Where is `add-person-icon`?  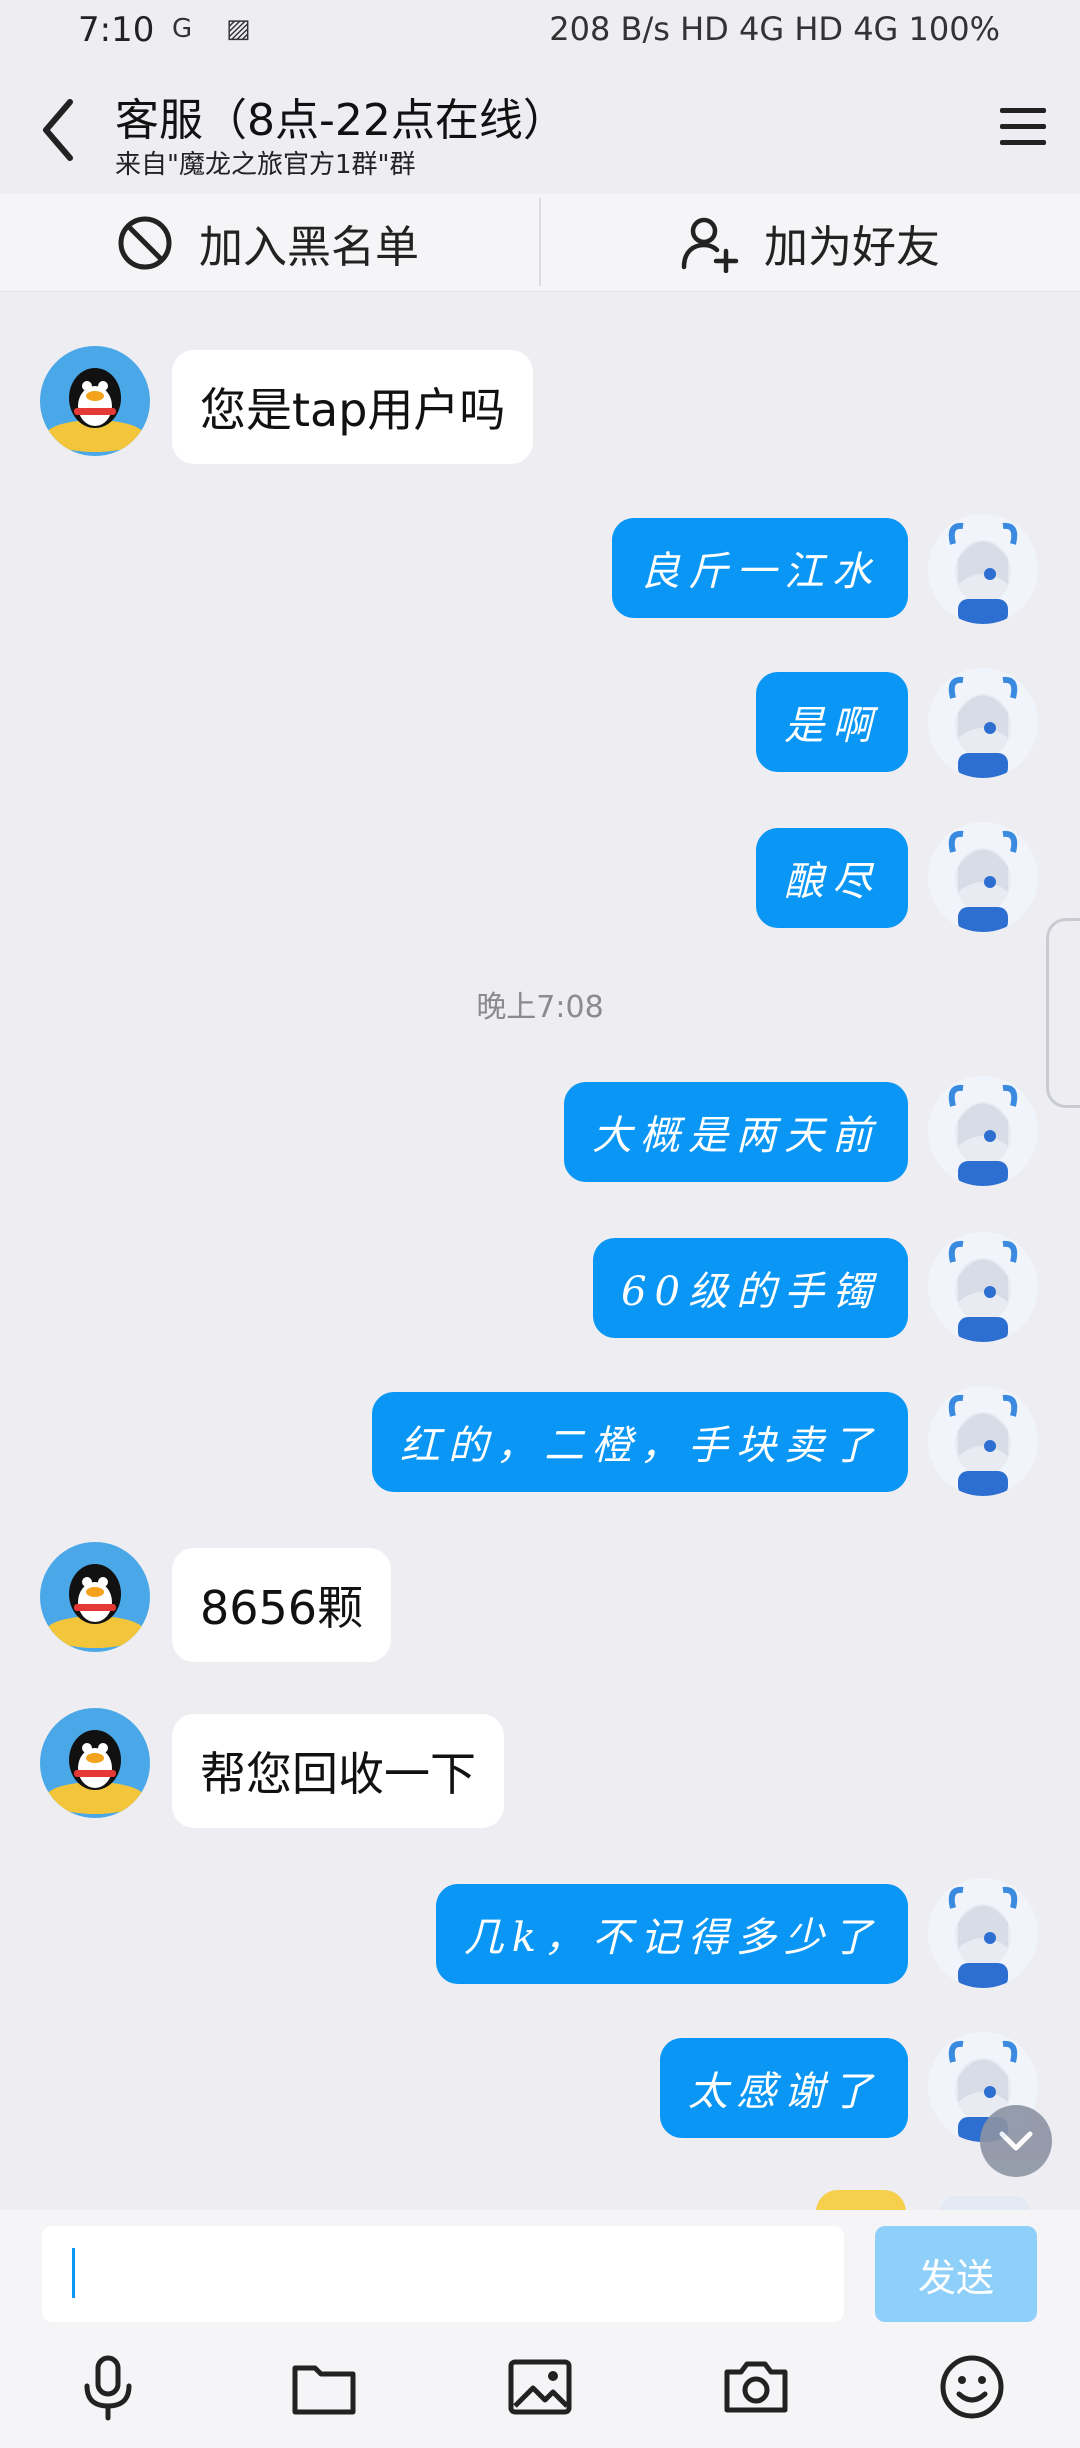 add-person-icon is located at coordinates (710, 245).